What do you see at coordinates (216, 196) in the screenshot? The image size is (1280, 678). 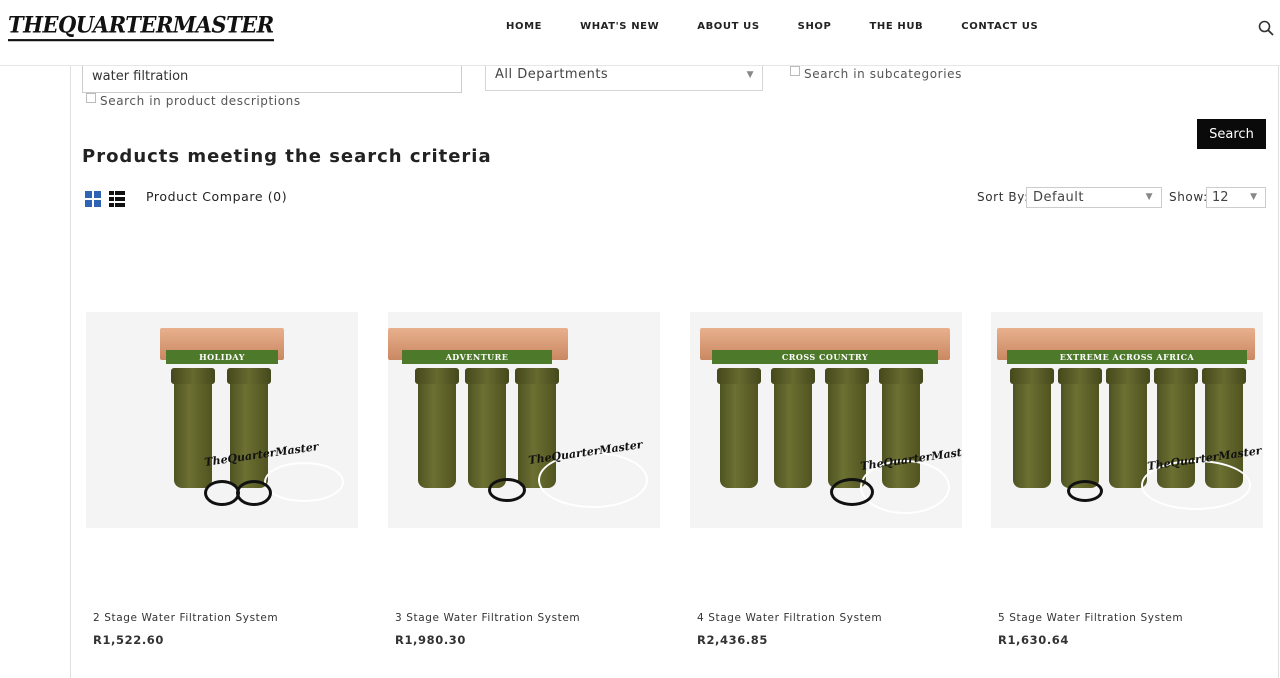 I see `product-compare-link: Product Compare (0)` at bounding box center [216, 196].